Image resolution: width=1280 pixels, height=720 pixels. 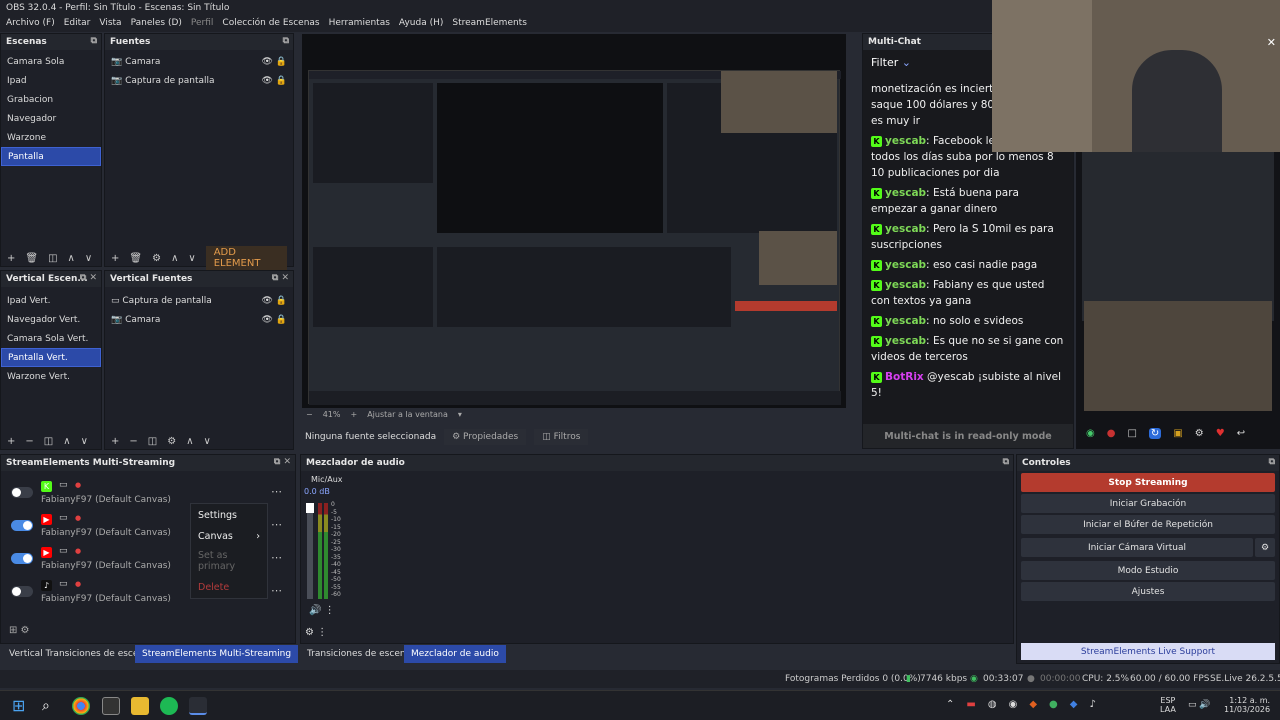 What do you see at coordinates (1177, 433) in the screenshot?
I see `folder-icon: ▣` at bounding box center [1177, 433].